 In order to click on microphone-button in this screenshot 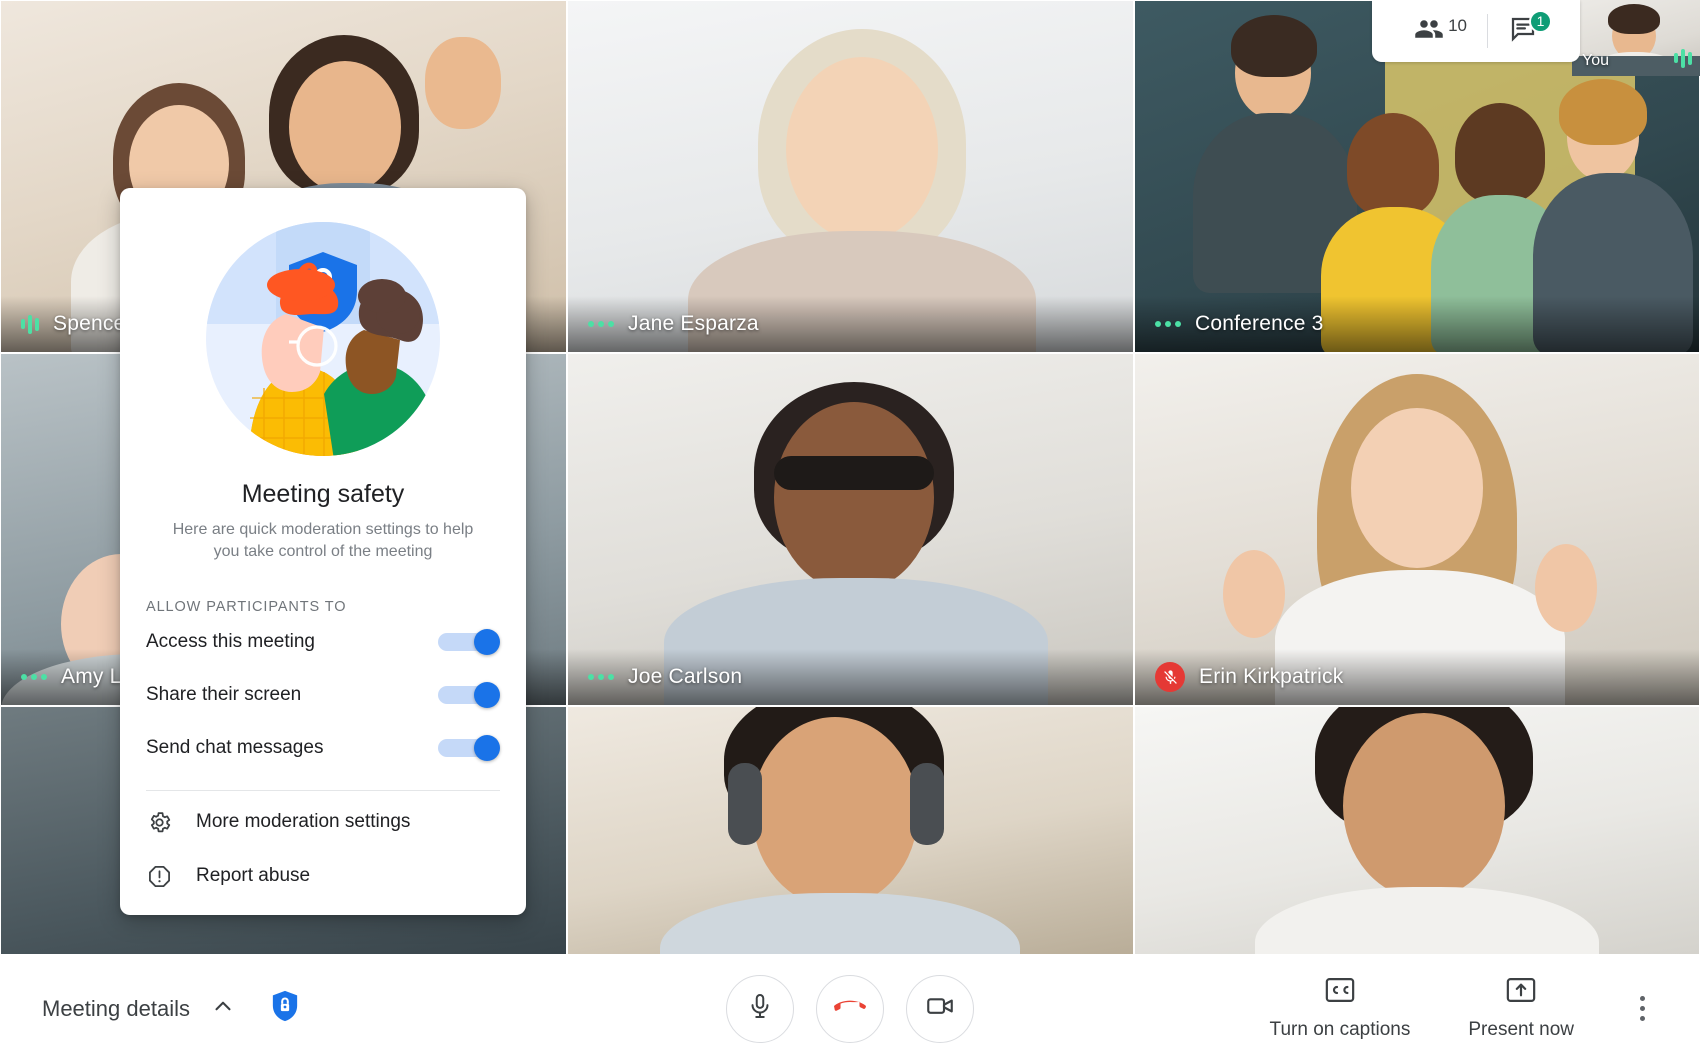, I will do `click(760, 1008)`.